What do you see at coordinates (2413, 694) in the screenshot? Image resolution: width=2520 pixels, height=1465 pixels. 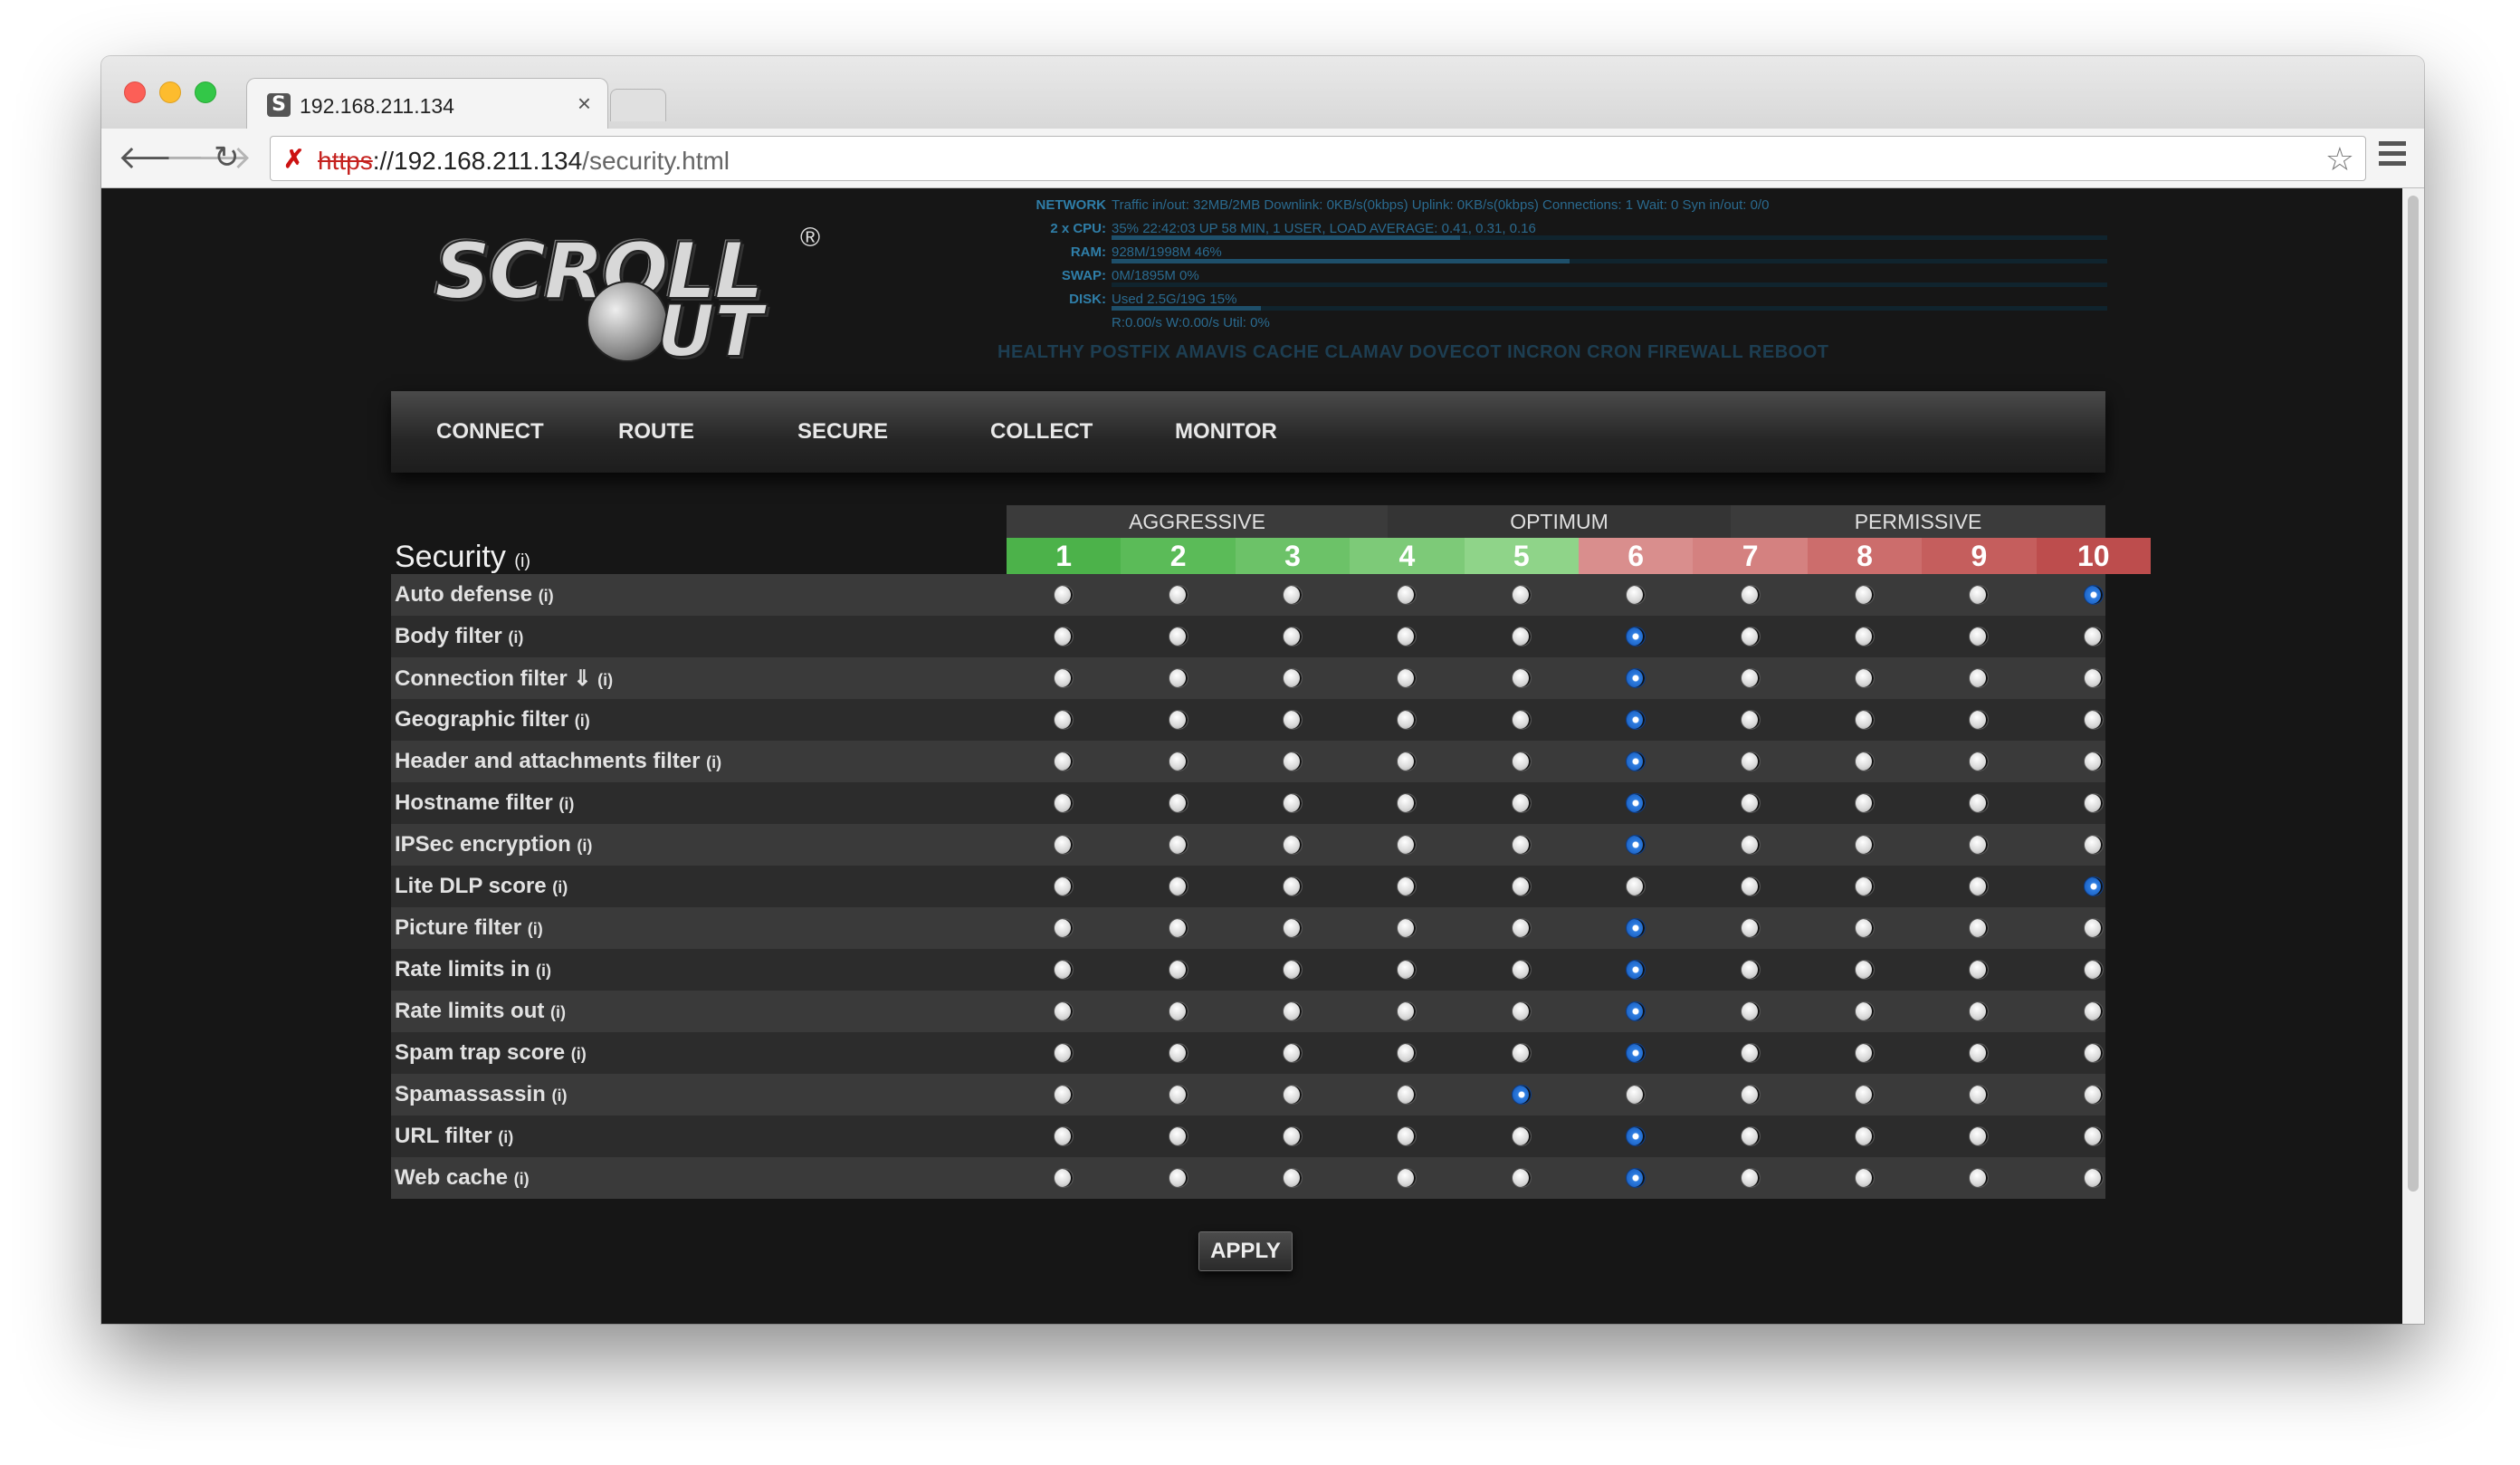 I see `scrollbar-thumb` at bounding box center [2413, 694].